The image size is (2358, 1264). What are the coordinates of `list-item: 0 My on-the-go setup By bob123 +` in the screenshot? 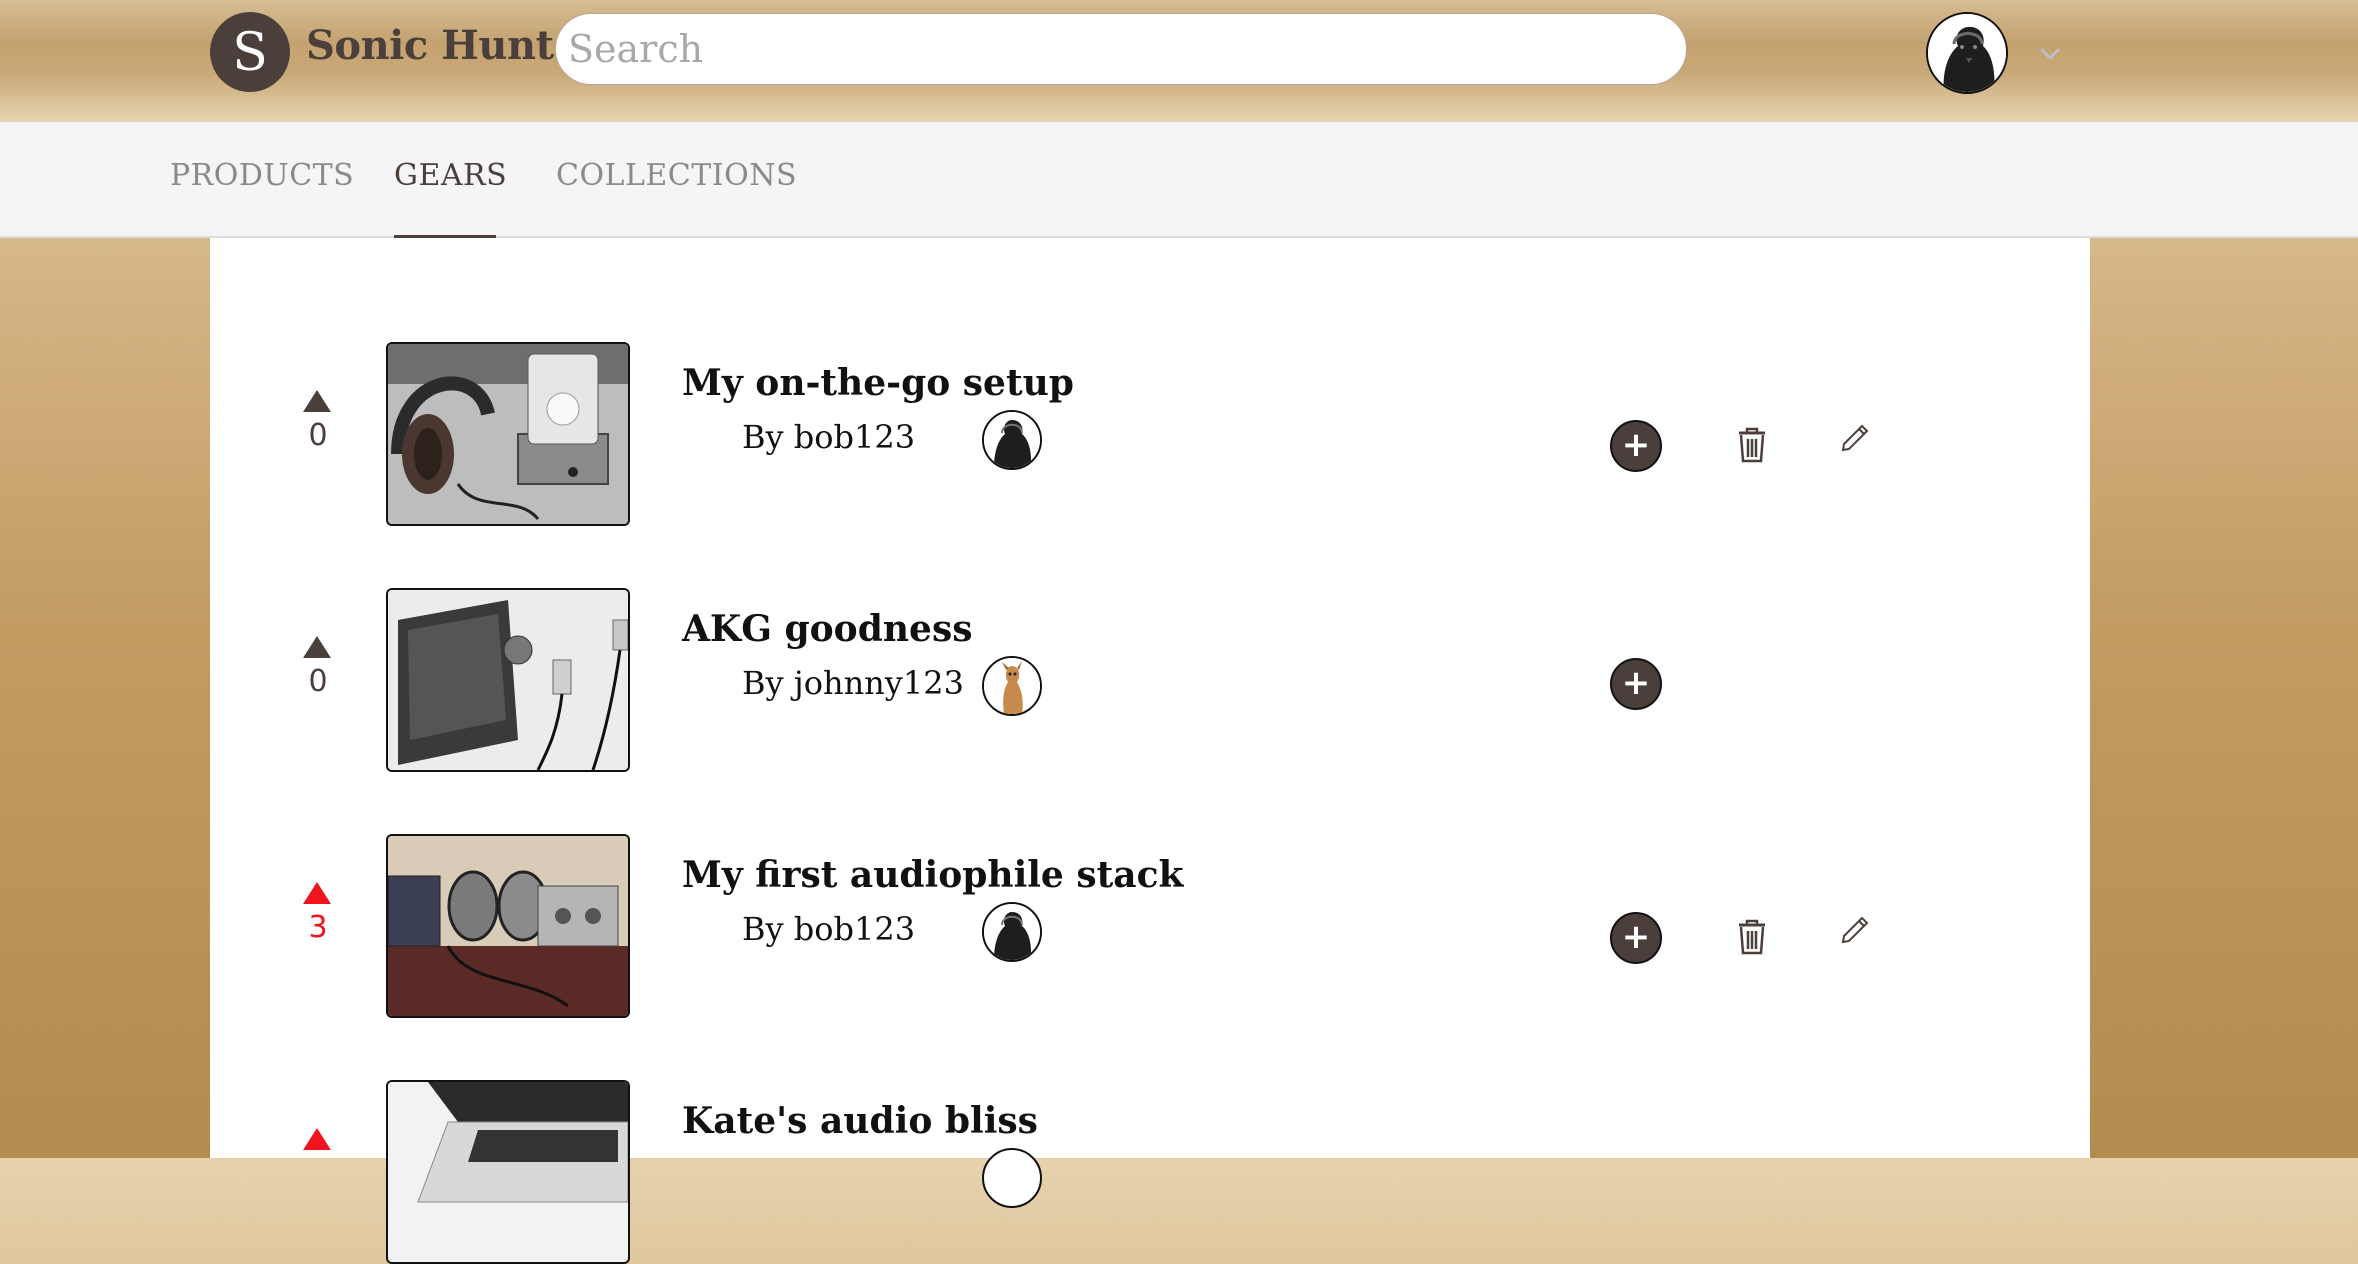 It's located at (1150, 433).